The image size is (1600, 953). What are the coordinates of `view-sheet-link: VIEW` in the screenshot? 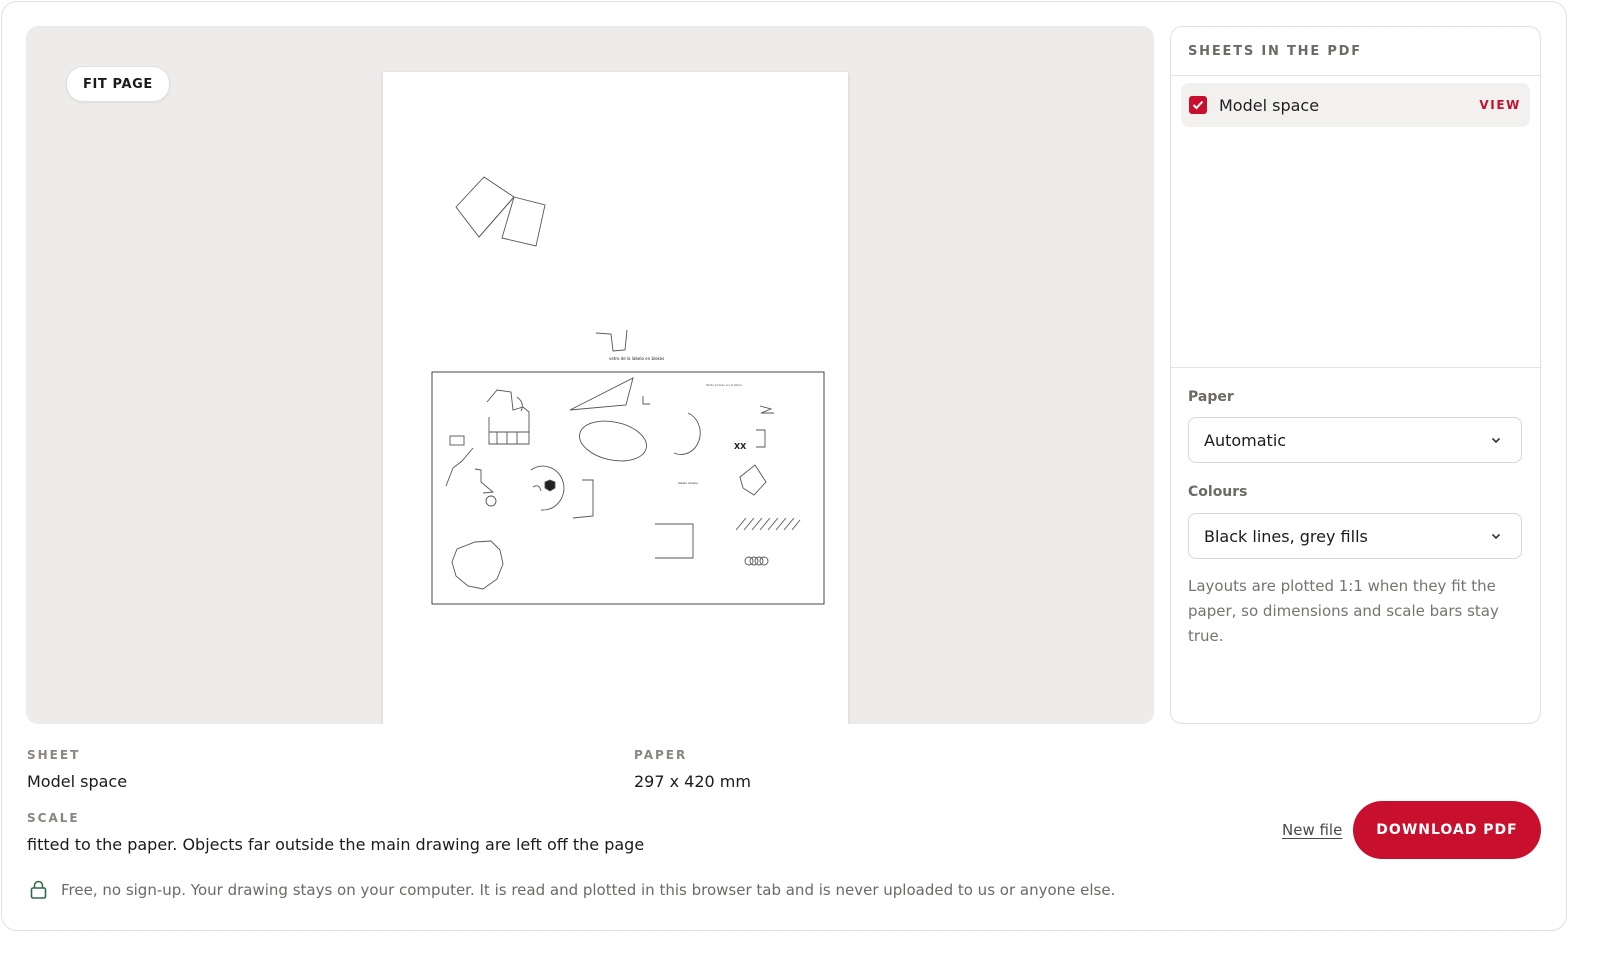 It's located at (1500, 105).